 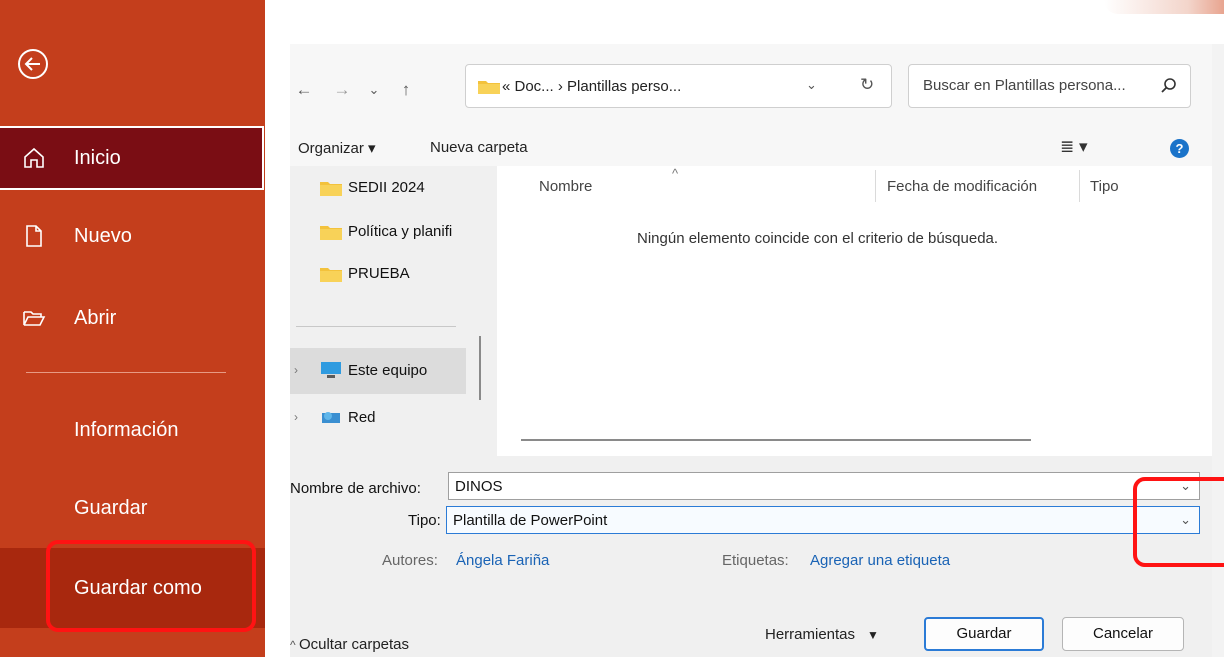 I want to click on refresh-icon: ↻, so click(x=867, y=85).